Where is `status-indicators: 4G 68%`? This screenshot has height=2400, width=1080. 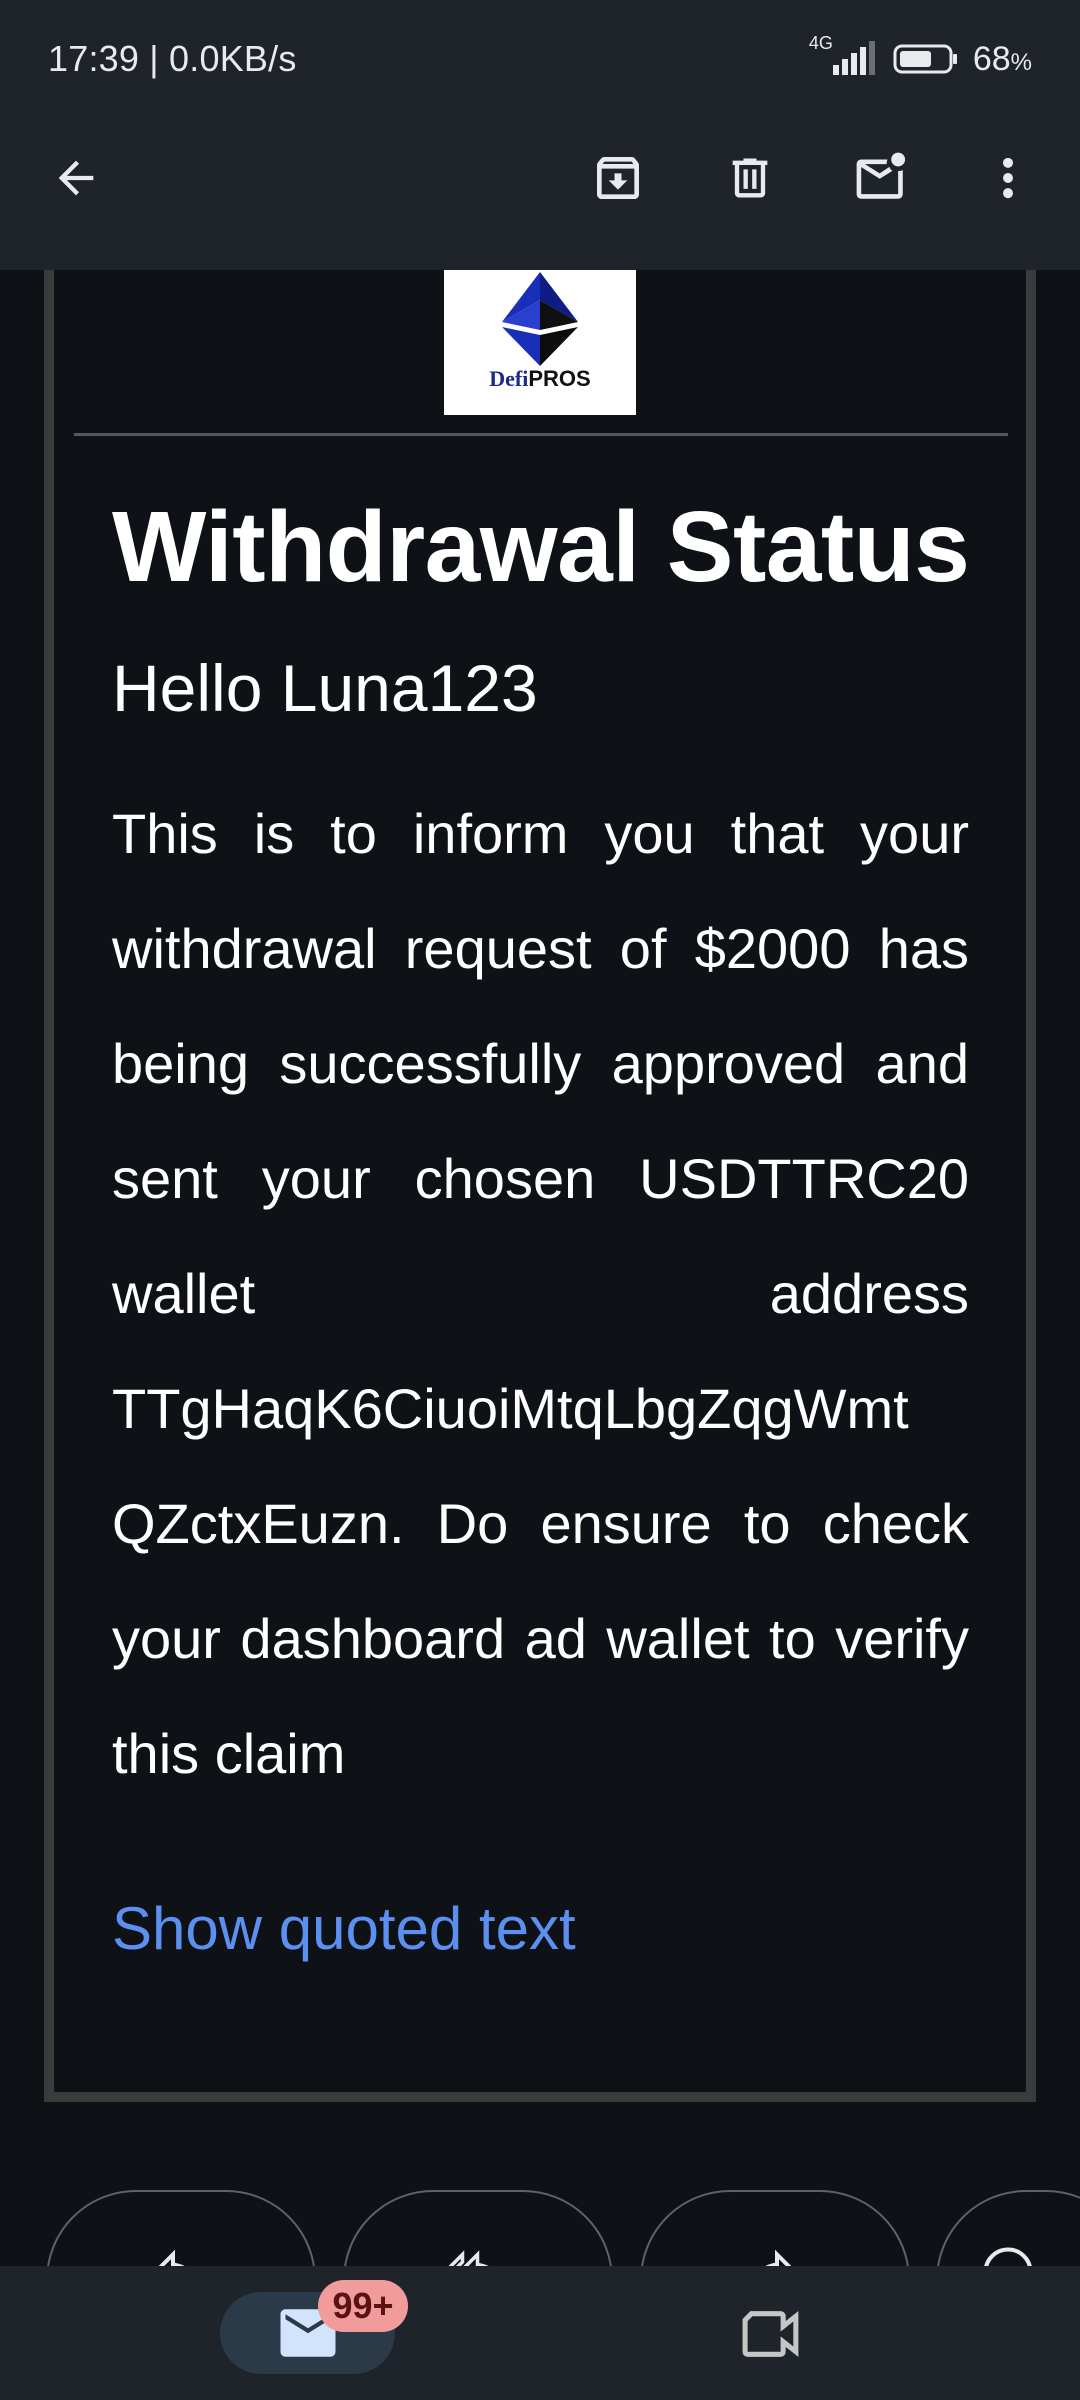 status-indicators: 4G 68% is located at coordinates (920, 57).